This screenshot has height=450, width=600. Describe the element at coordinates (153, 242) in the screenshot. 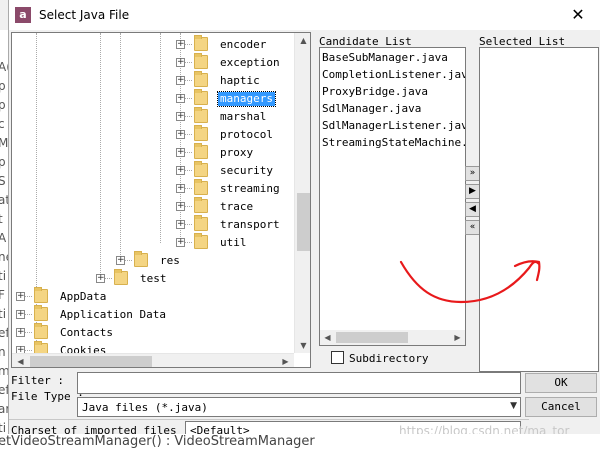

I see `tree-item: + util` at that location.